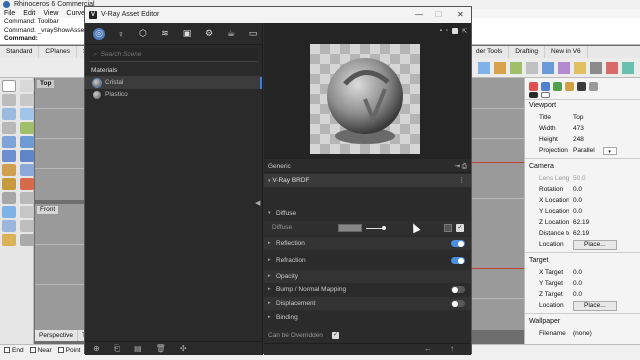  I want to click on viewport-icon, so click(581, 86).